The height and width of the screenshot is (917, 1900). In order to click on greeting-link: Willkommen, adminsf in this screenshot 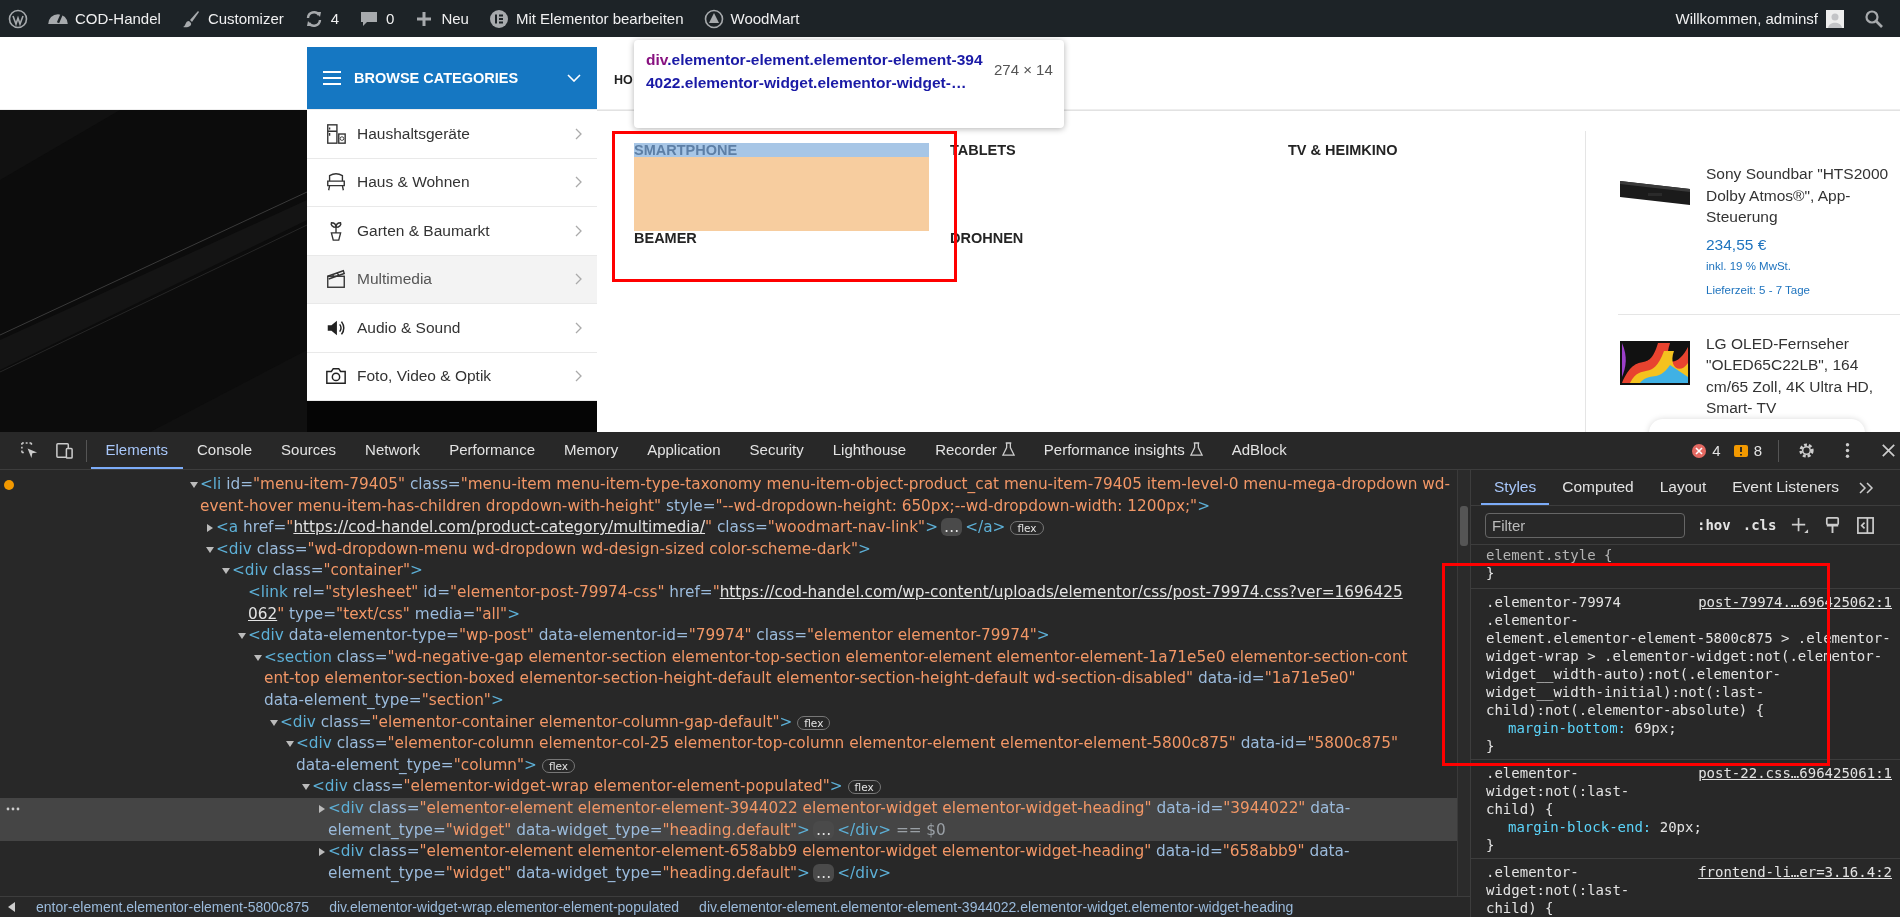, I will do `click(1746, 18)`.